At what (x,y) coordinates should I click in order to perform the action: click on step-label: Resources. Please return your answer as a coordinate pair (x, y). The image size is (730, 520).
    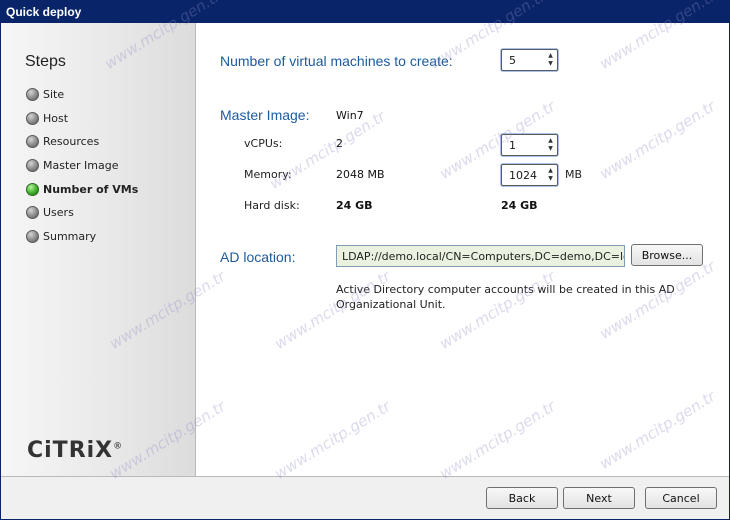
    Looking at the image, I should click on (71, 141).